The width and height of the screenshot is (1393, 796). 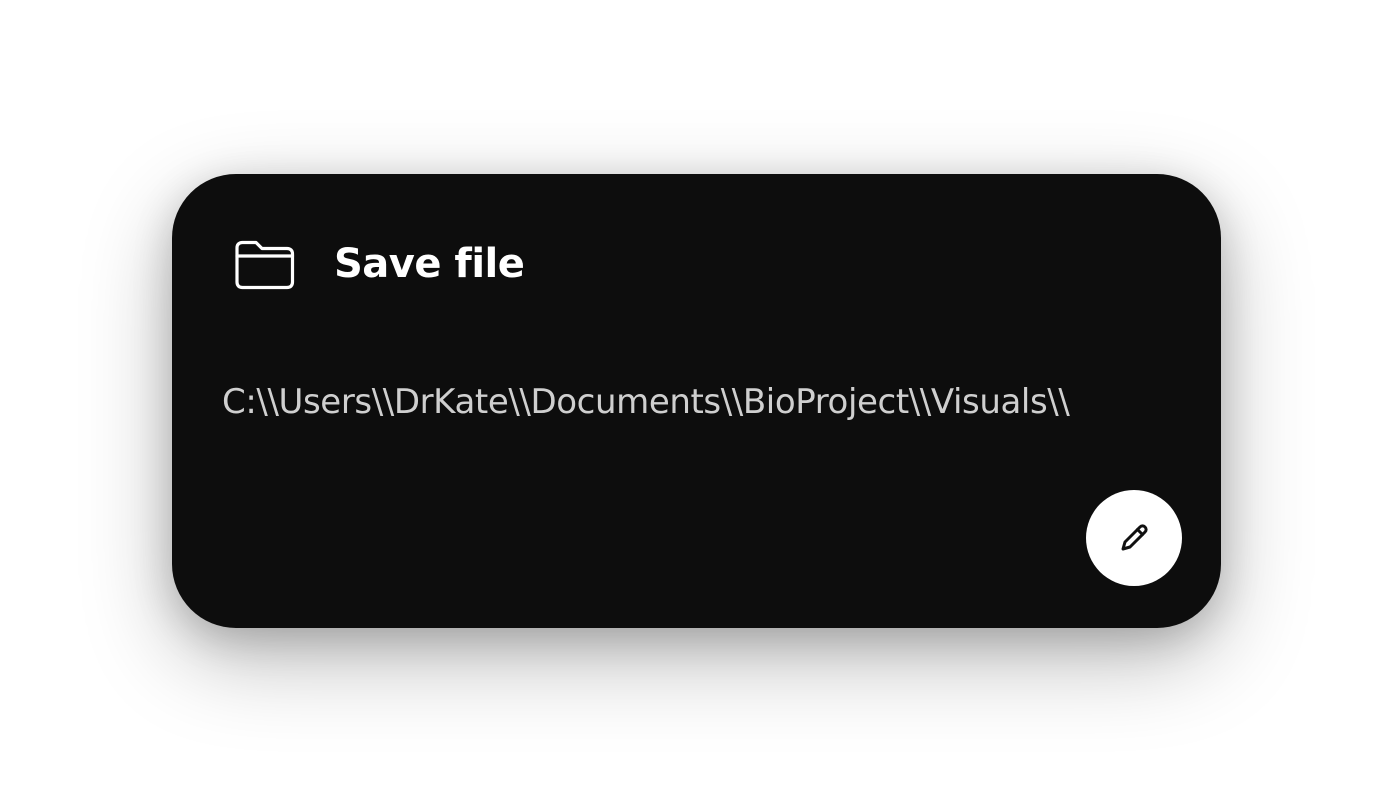 What do you see at coordinates (429, 264) in the screenshot?
I see `dialog-title: Save file` at bounding box center [429, 264].